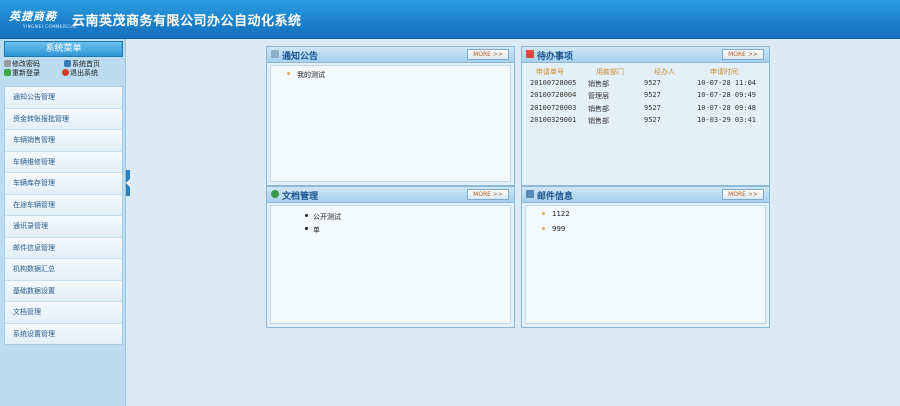  I want to click on menu-item-base-data: 基础数据设置, so click(63, 291).